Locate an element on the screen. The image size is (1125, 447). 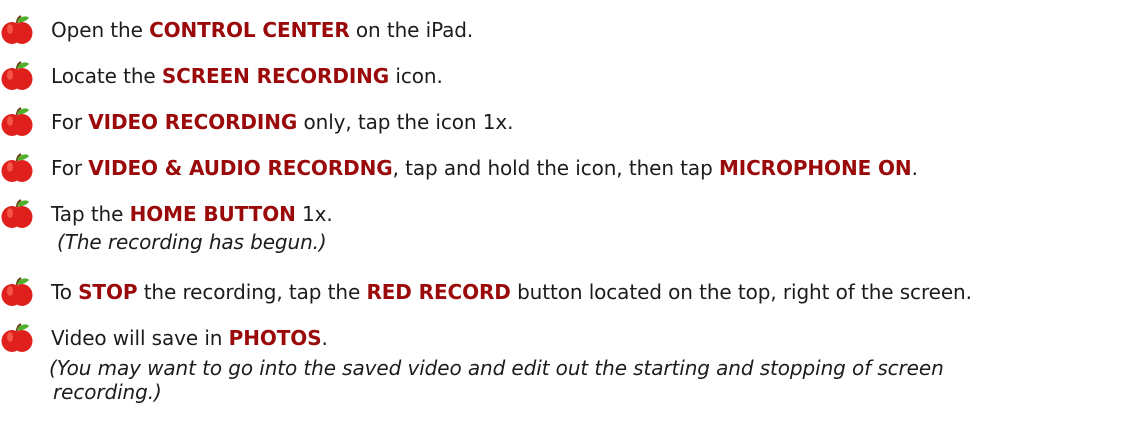
step-2: Locate the SCREEN RECORDING icon. is located at coordinates (221, 76).